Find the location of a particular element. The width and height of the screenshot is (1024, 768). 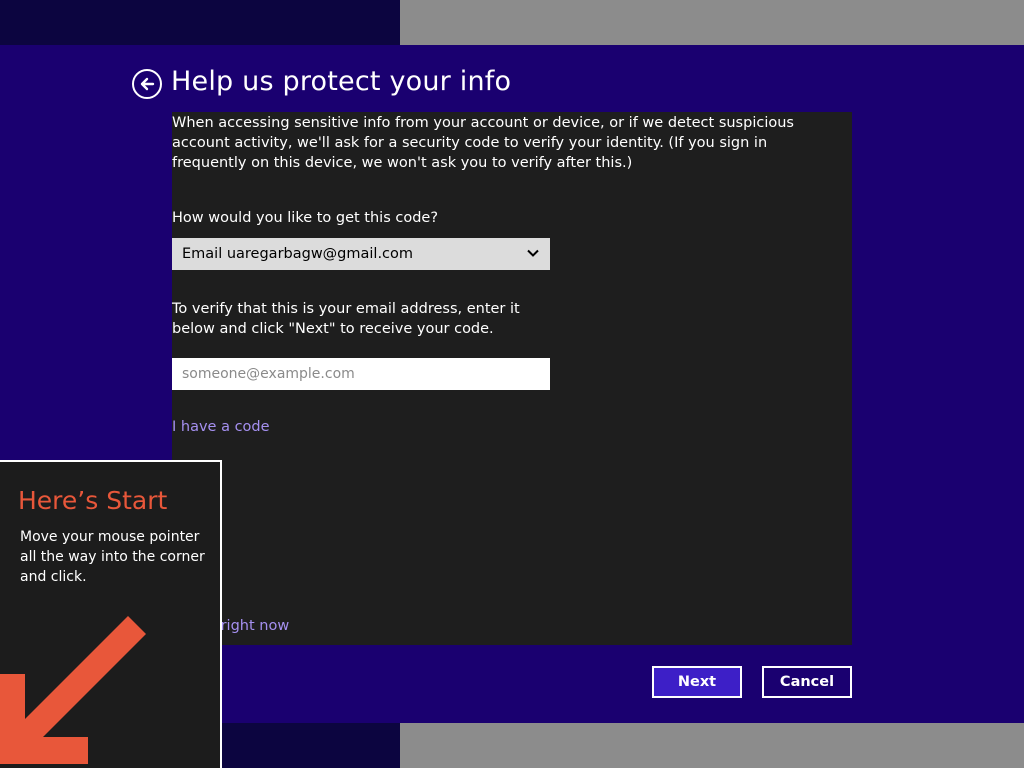

corner-arrow-icon is located at coordinates (73, 690).